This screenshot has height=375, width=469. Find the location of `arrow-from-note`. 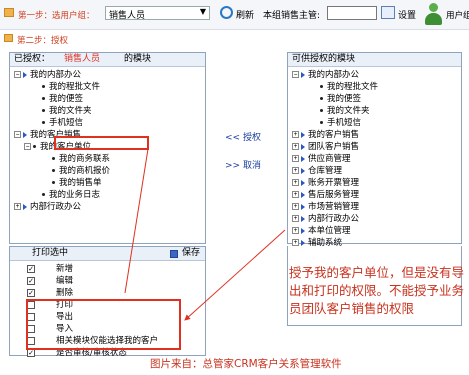

arrow-from-note is located at coordinates (235, 275).